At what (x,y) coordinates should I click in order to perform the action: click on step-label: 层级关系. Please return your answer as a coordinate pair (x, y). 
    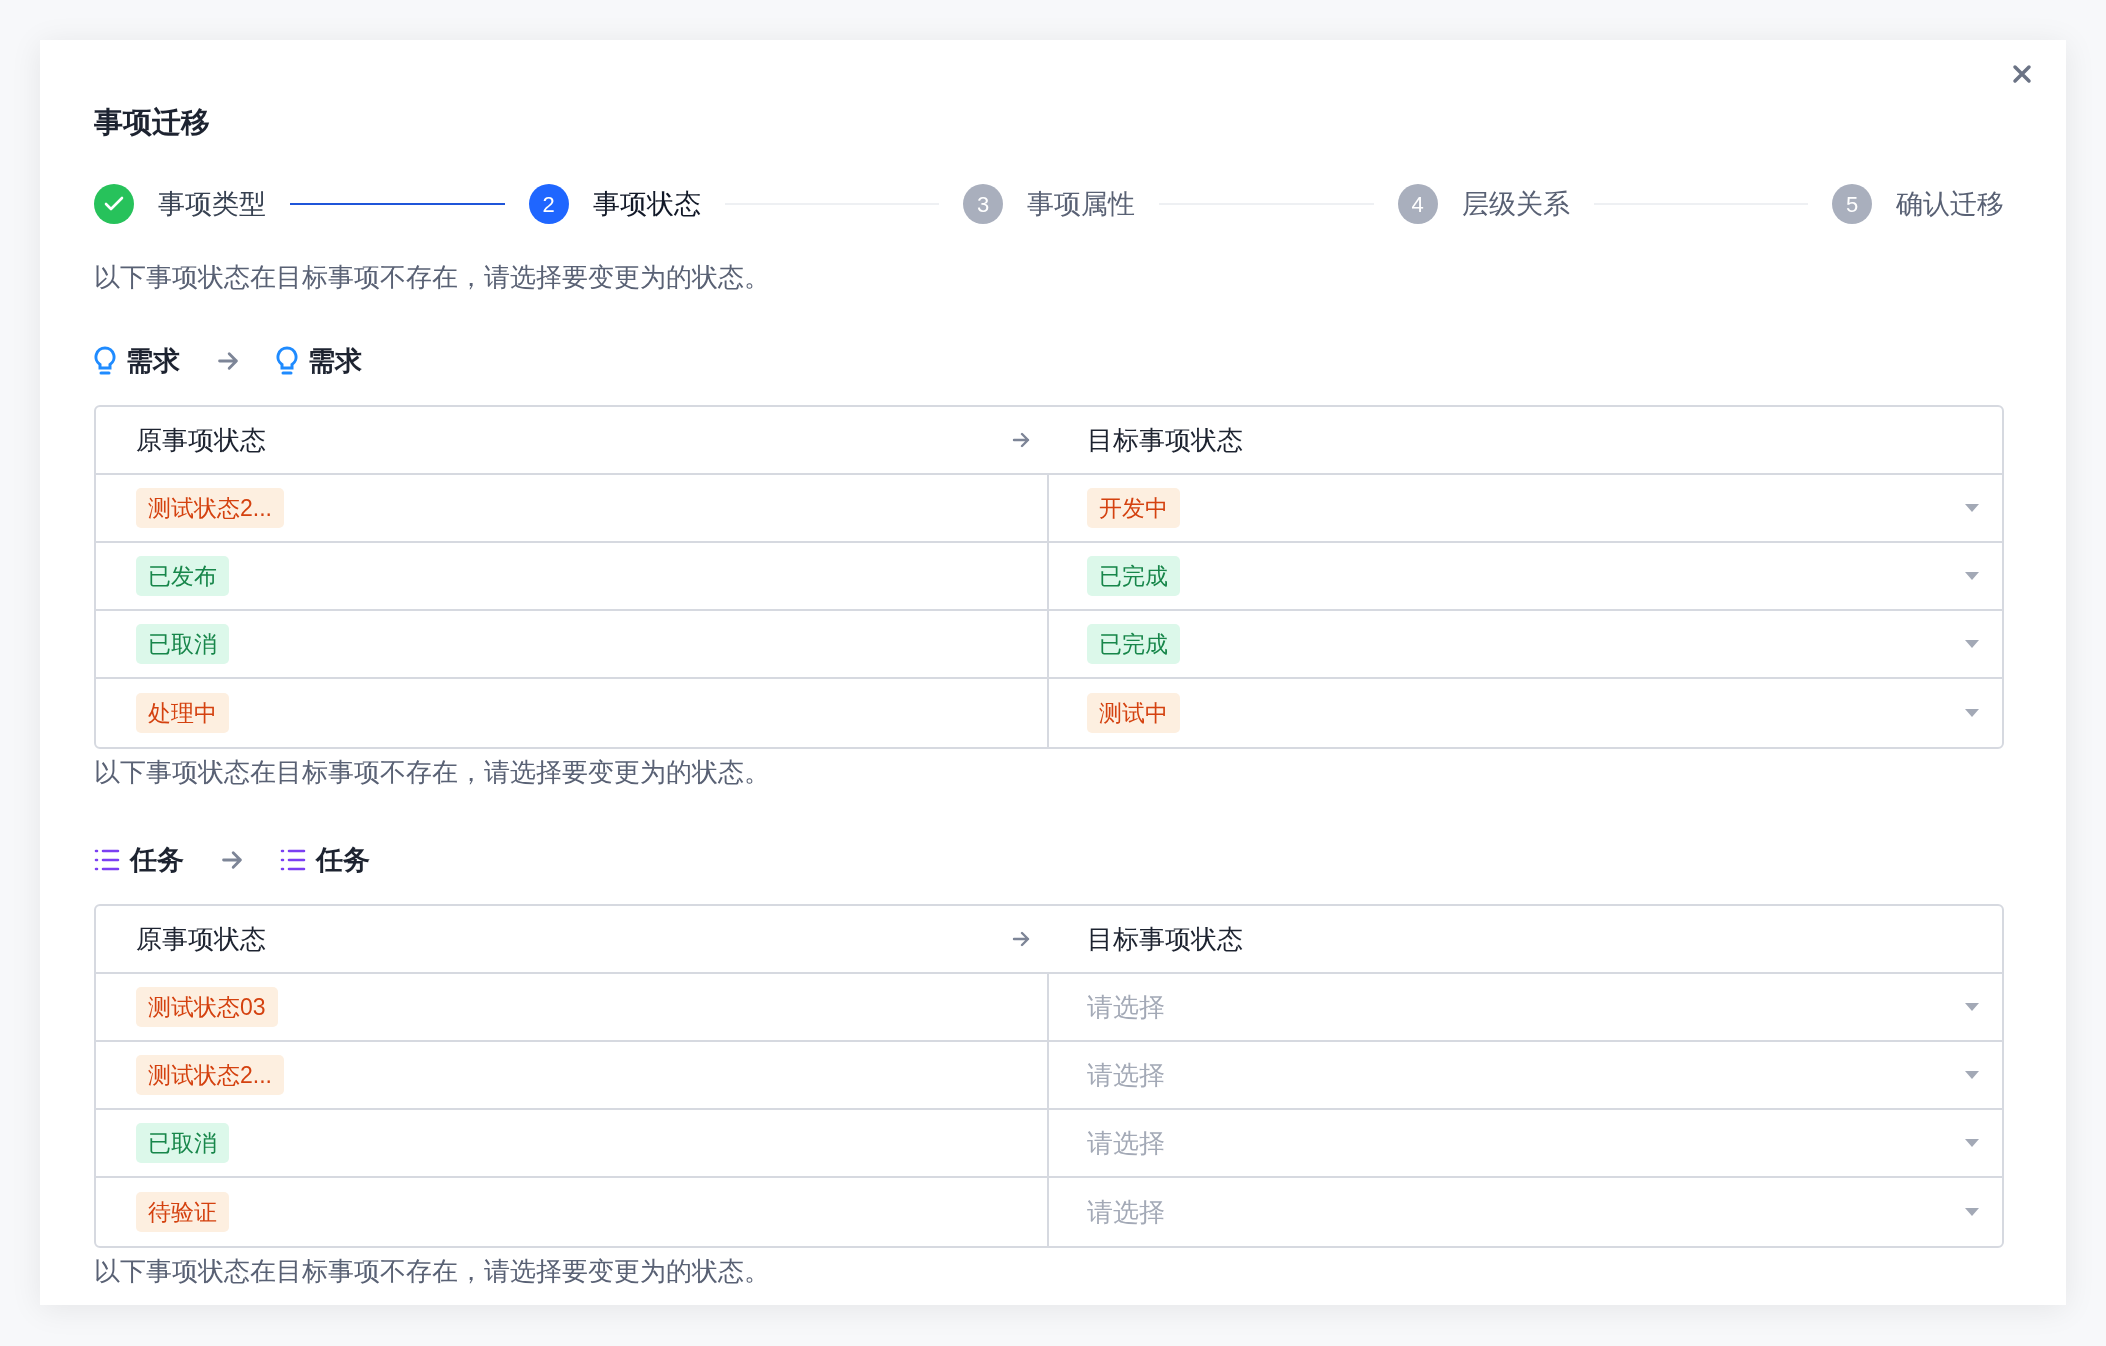
    Looking at the image, I should click on (1515, 204).